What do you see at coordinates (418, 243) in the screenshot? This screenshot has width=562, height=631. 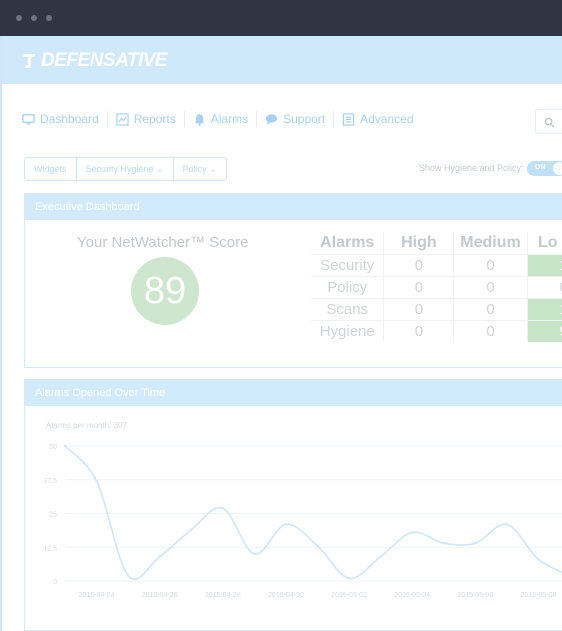 I see `column-header-high: High` at bounding box center [418, 243].